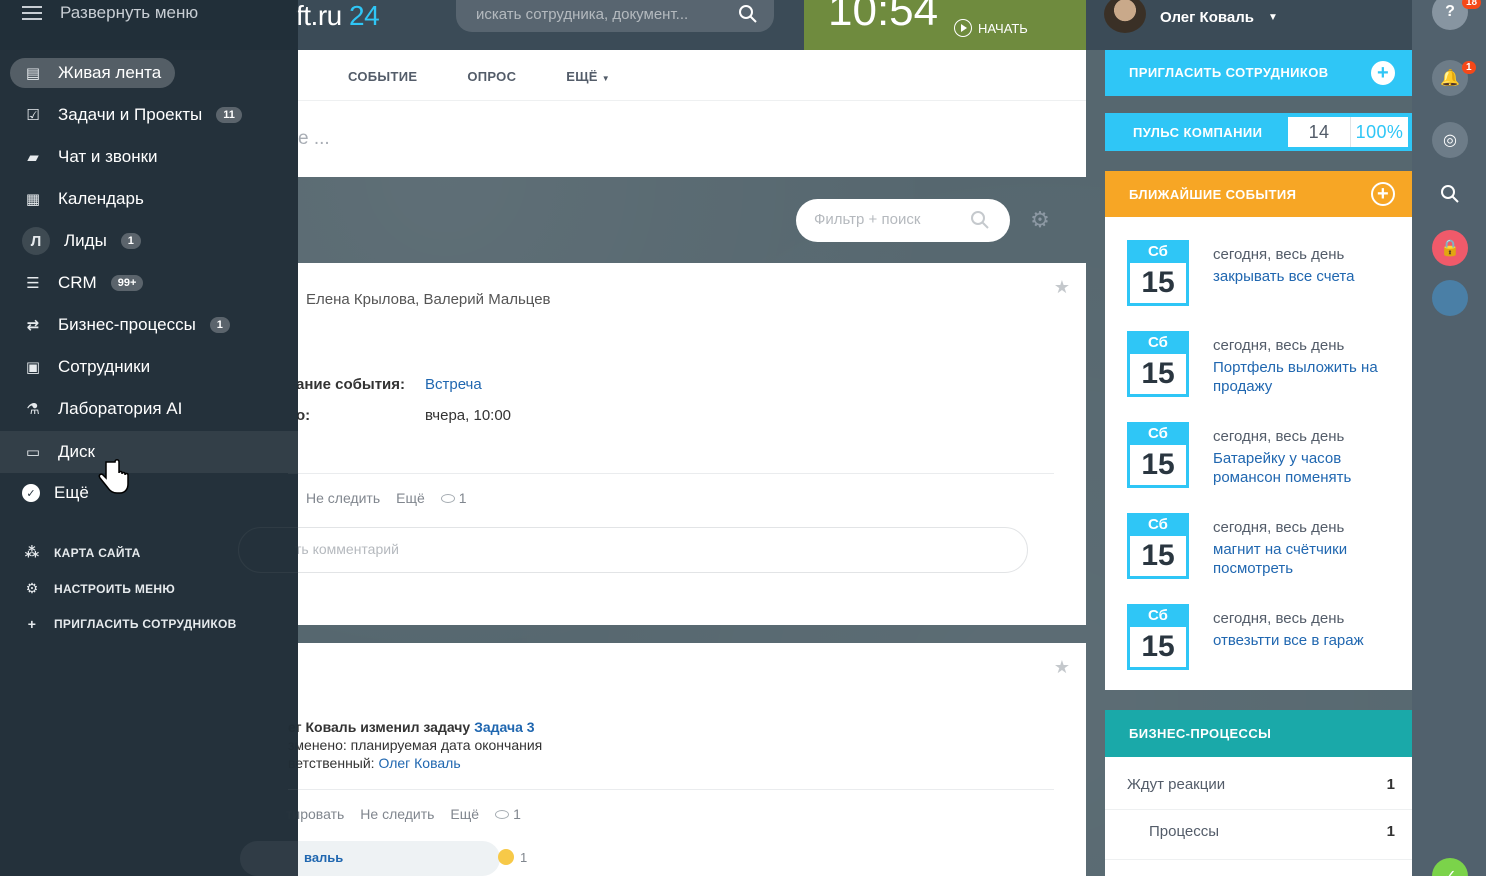  I want to click on business-processes-list: Ждут реакции 1 Процессы 1, so click(1258, 816).